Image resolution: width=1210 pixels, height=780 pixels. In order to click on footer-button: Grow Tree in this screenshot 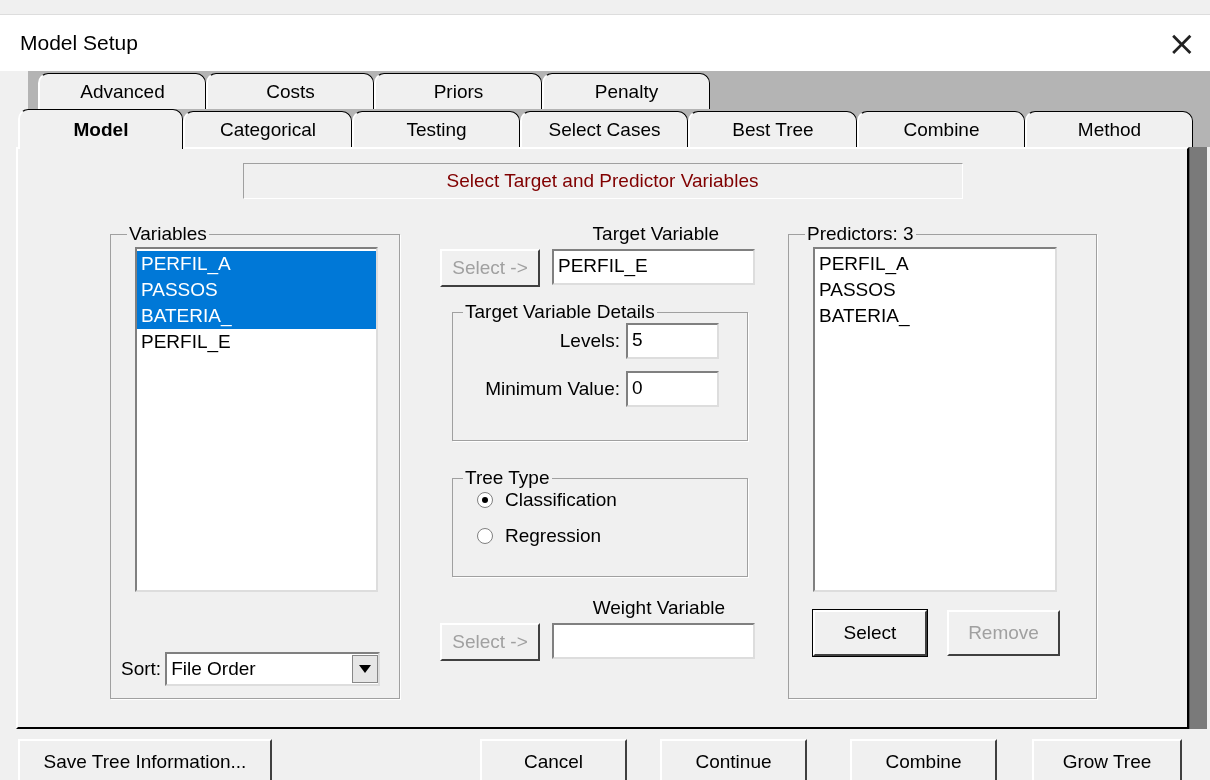, I will do `click(1107, 759)`.